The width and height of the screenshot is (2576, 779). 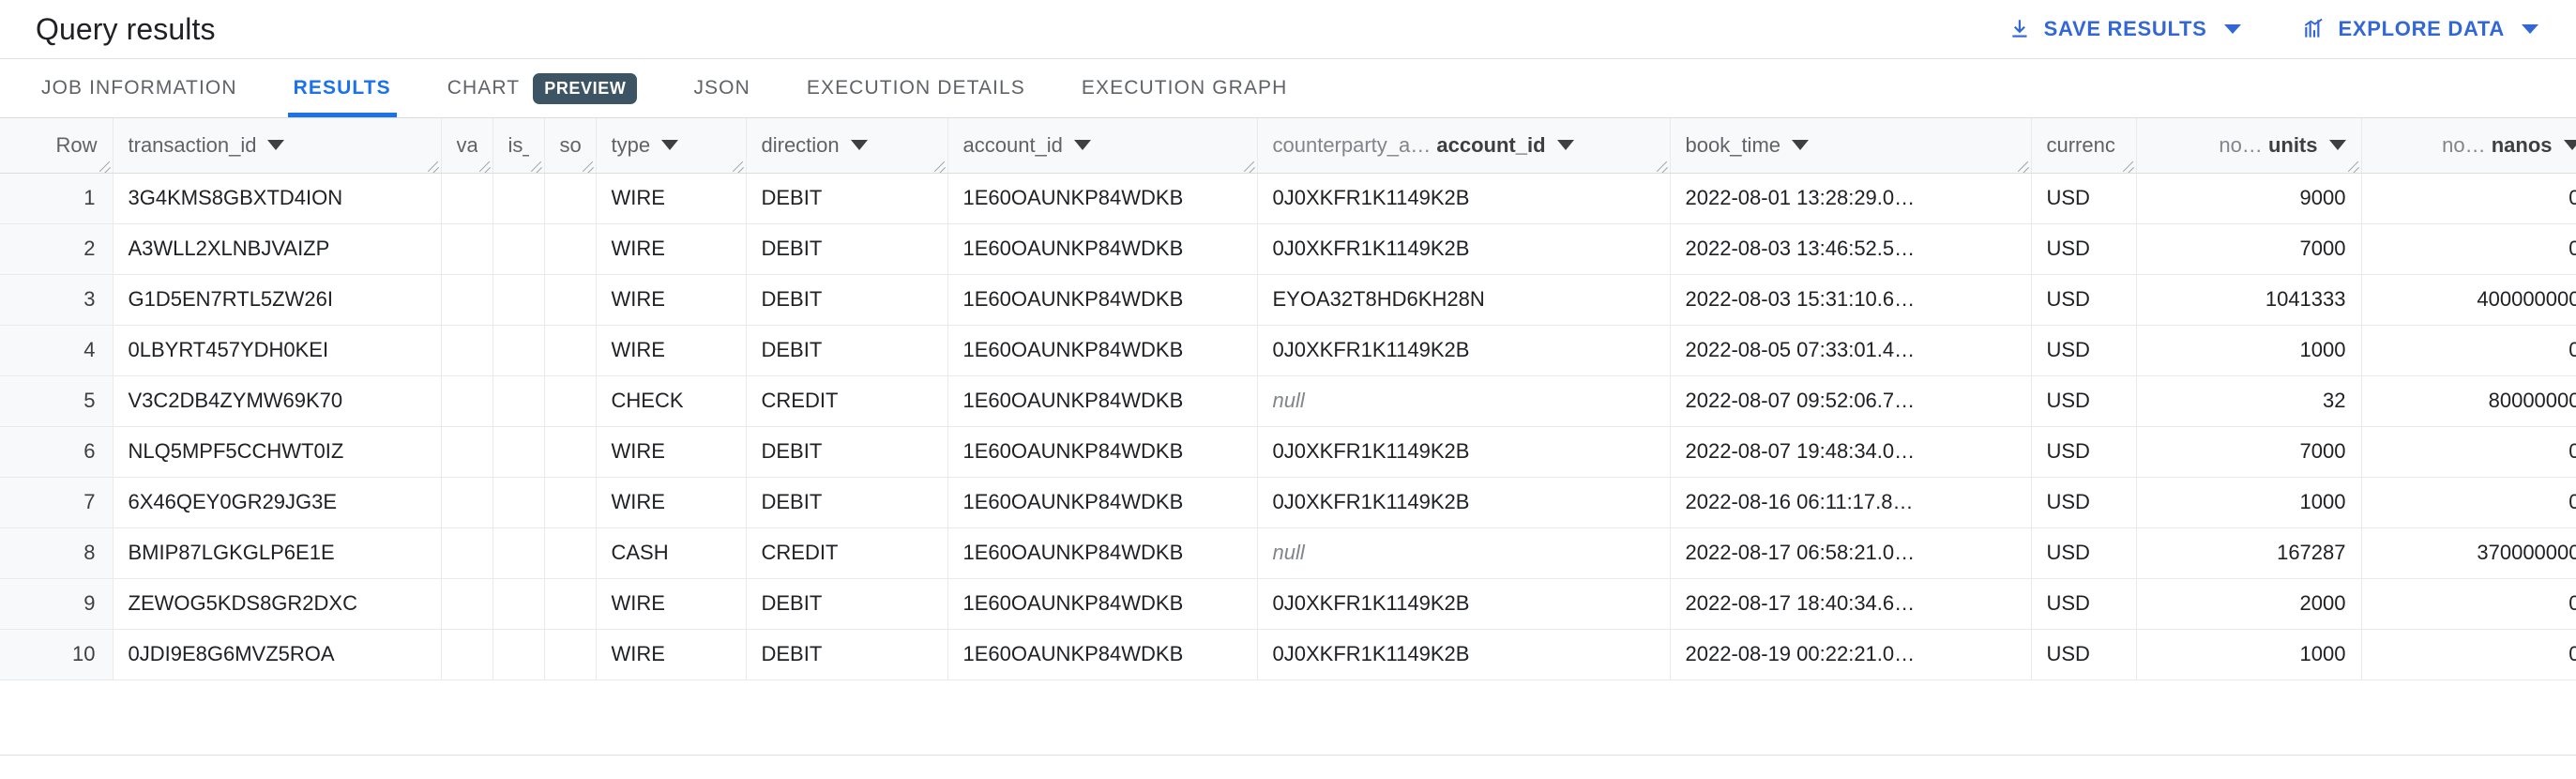 I want to click on column-header-cp_account_id: counterparty_a… account_id, so click(x=1464, y=146).